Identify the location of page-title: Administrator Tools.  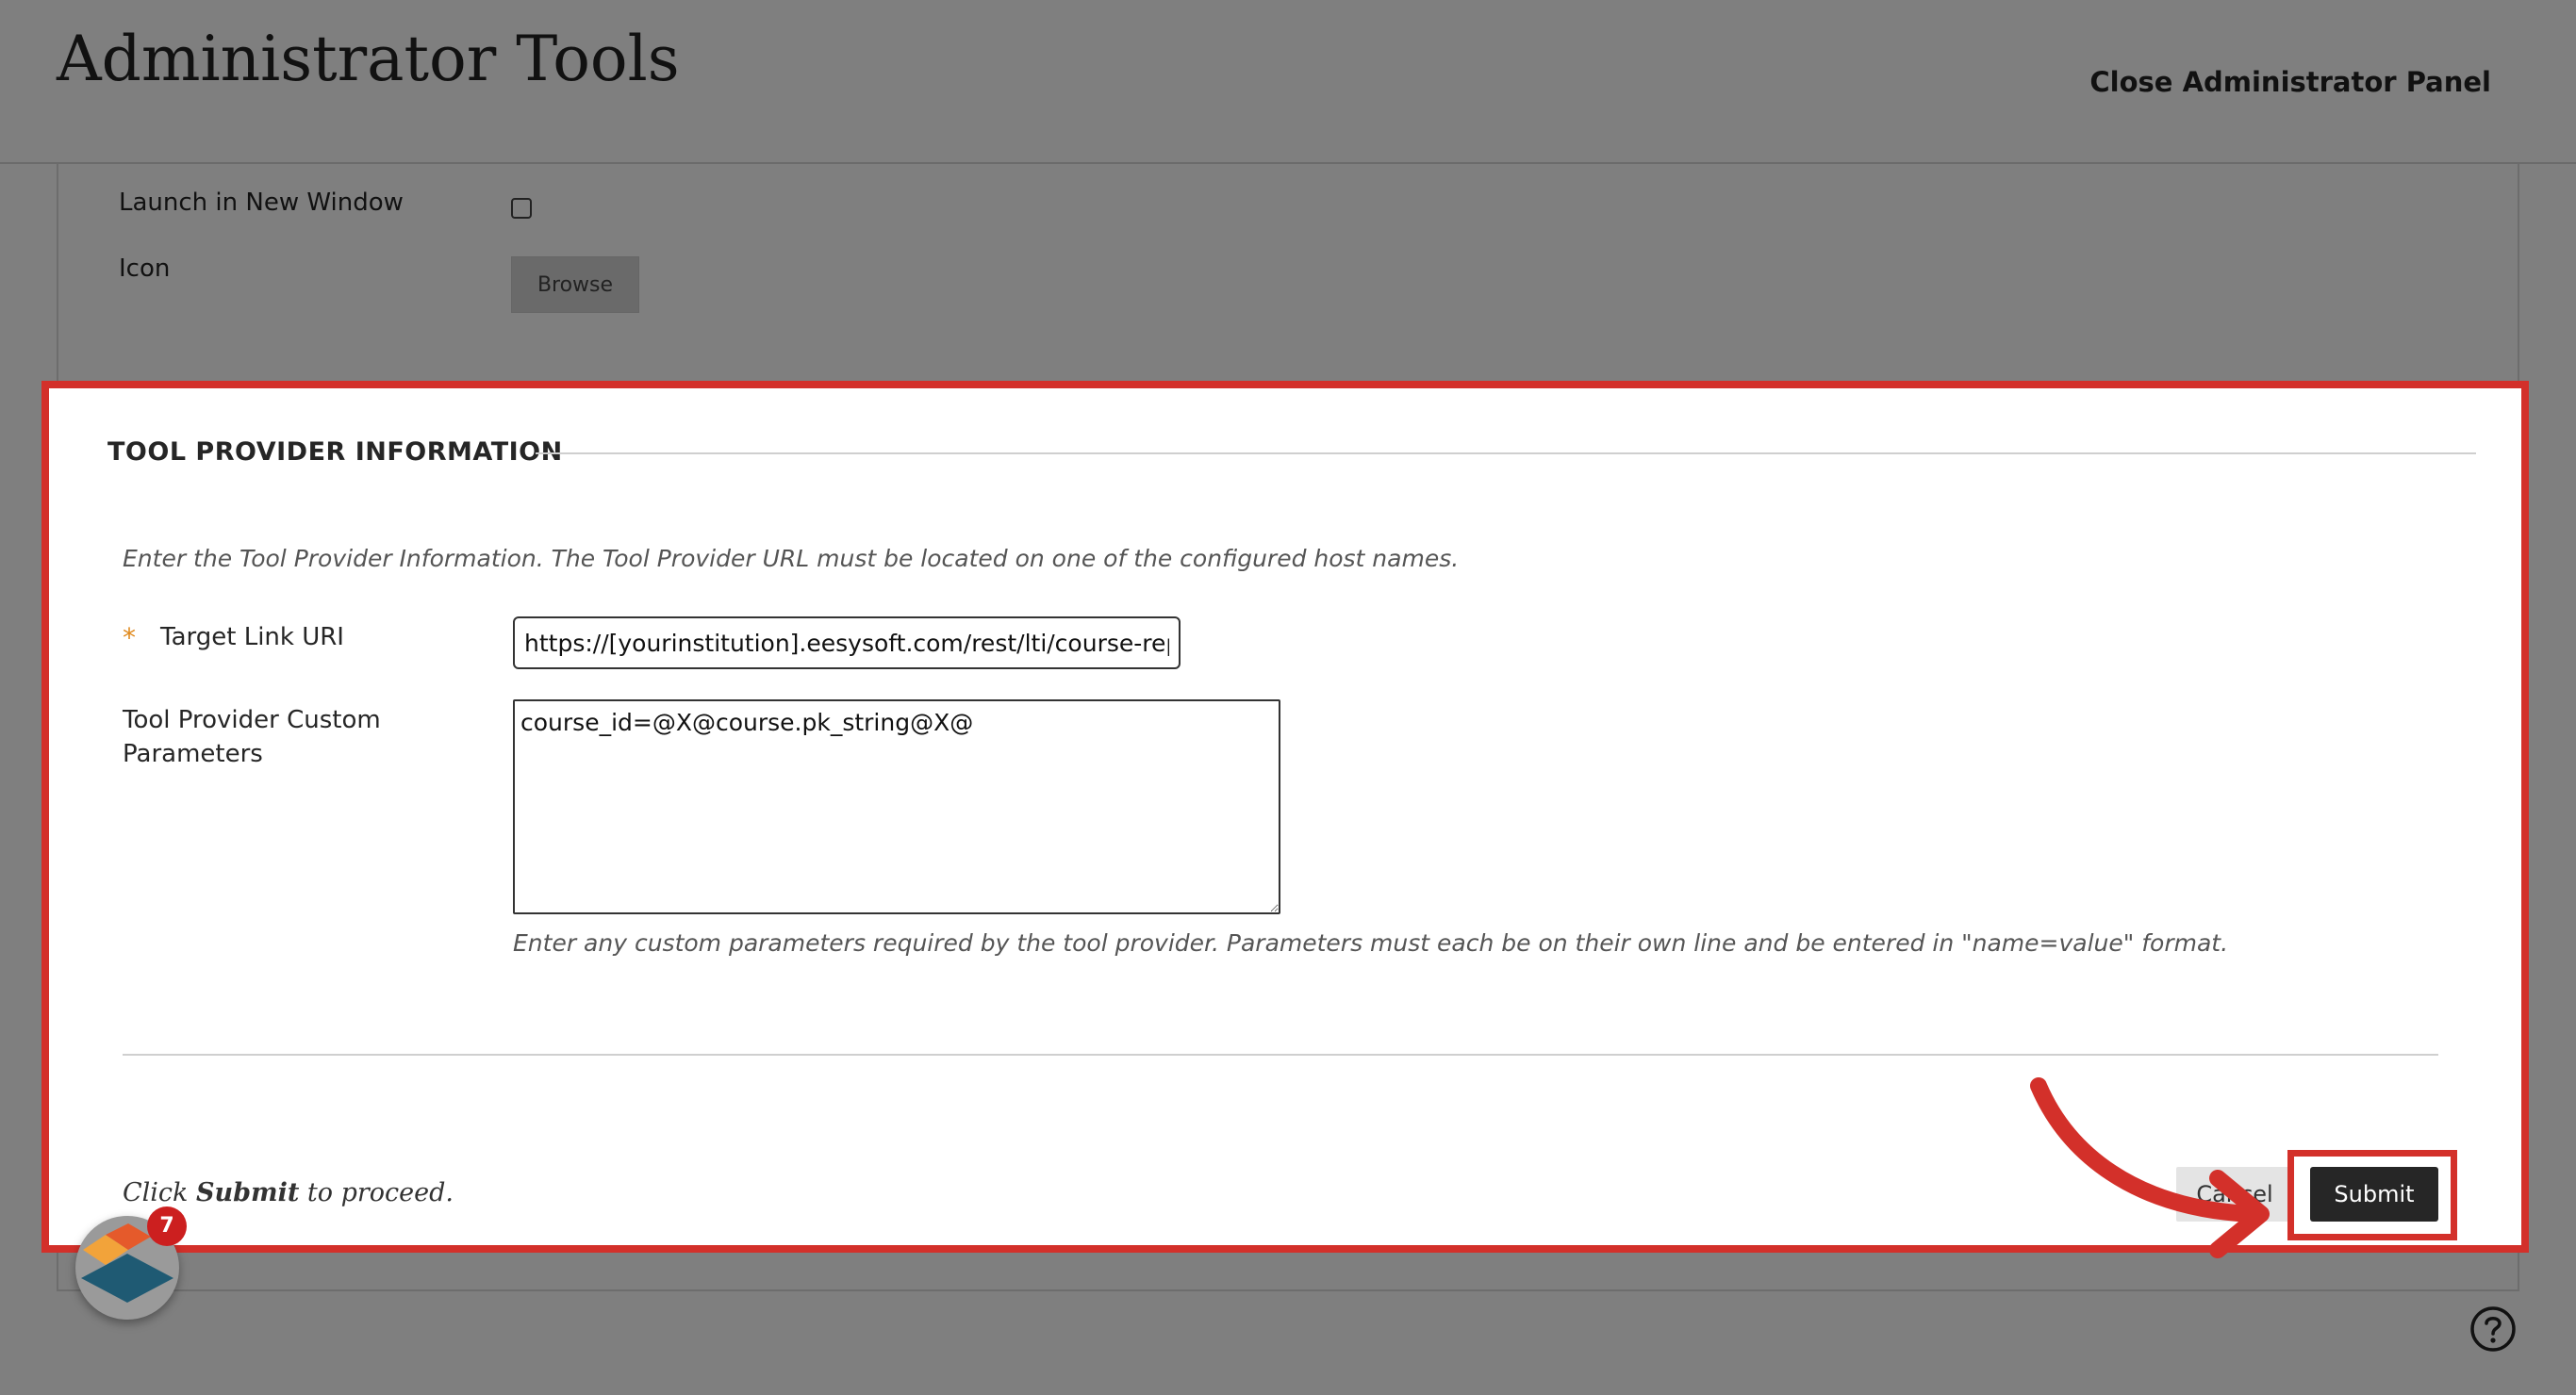
(368, 59).